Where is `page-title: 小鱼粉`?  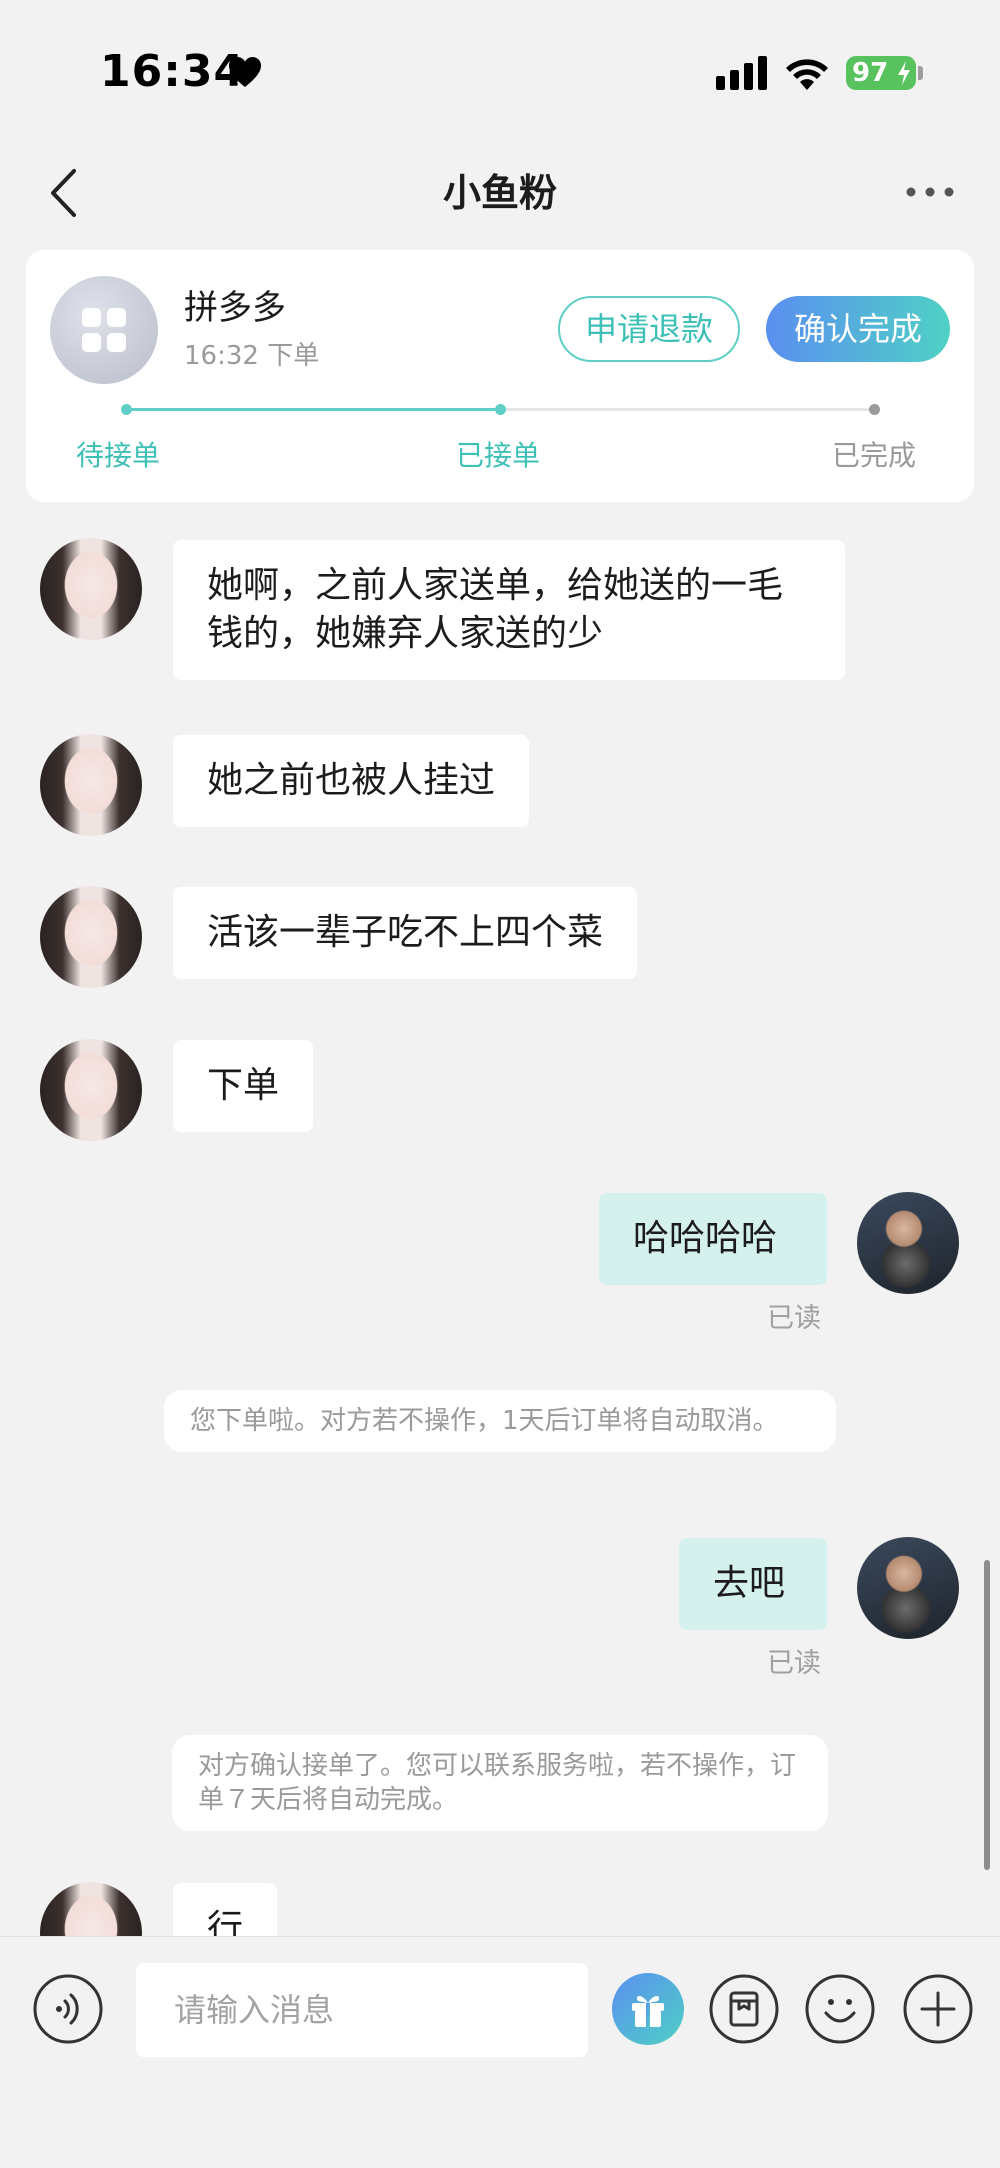
page-title: 小鱼粉 is located at coordinates (499, 193).